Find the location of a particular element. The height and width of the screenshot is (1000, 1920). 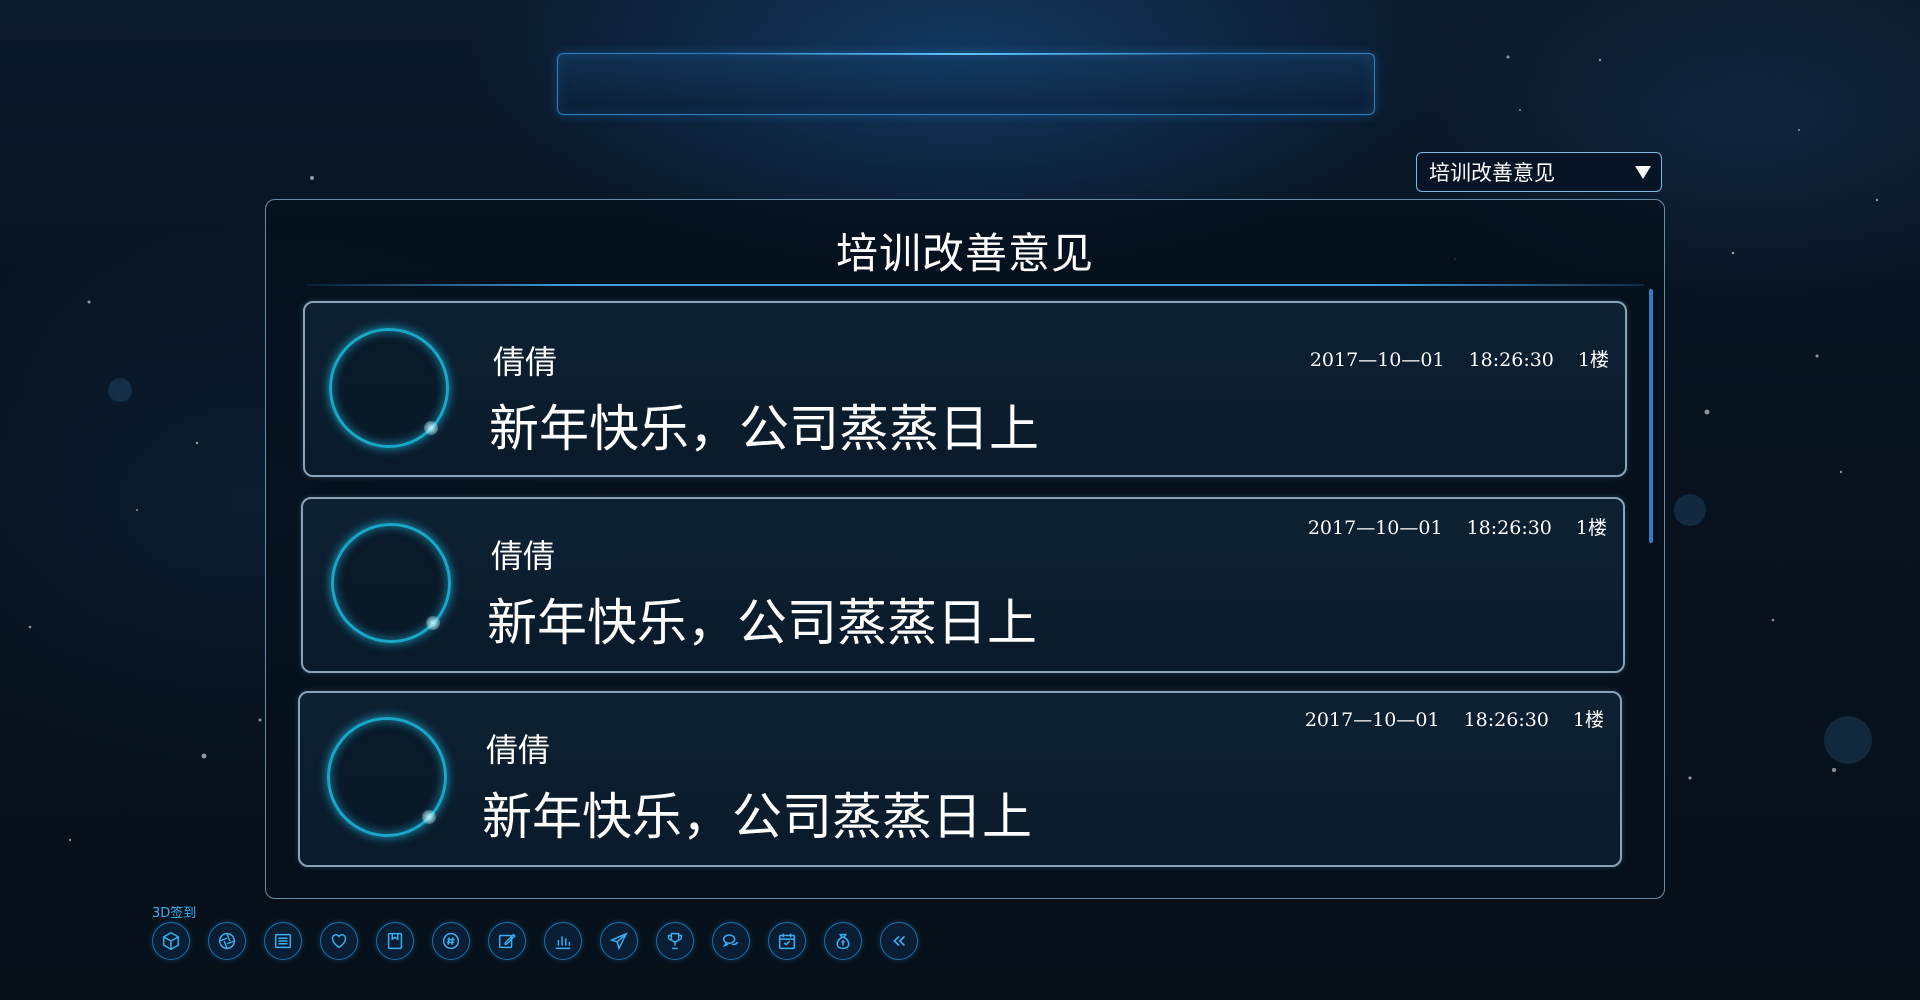

title-divider is located at coordinates (975, 285).